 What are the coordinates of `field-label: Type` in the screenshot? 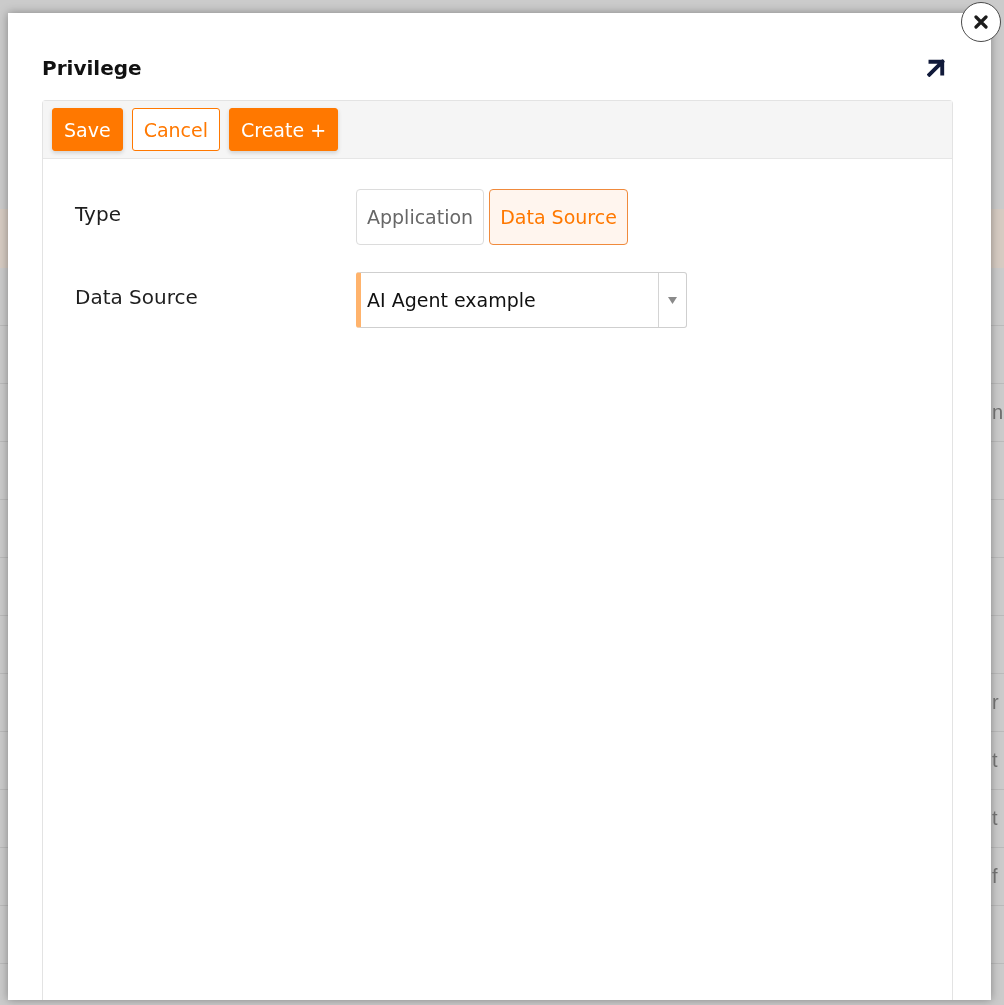 It's located at (98, 214).